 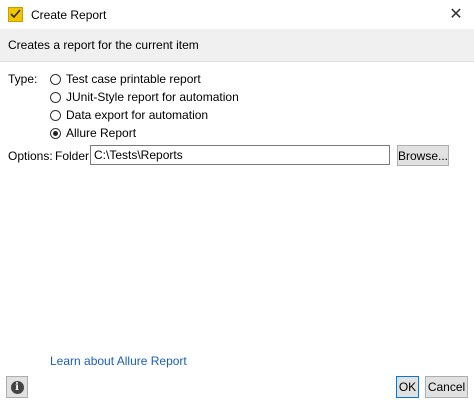 I want to click on type-label: Type:, so click(x=23, y=79).